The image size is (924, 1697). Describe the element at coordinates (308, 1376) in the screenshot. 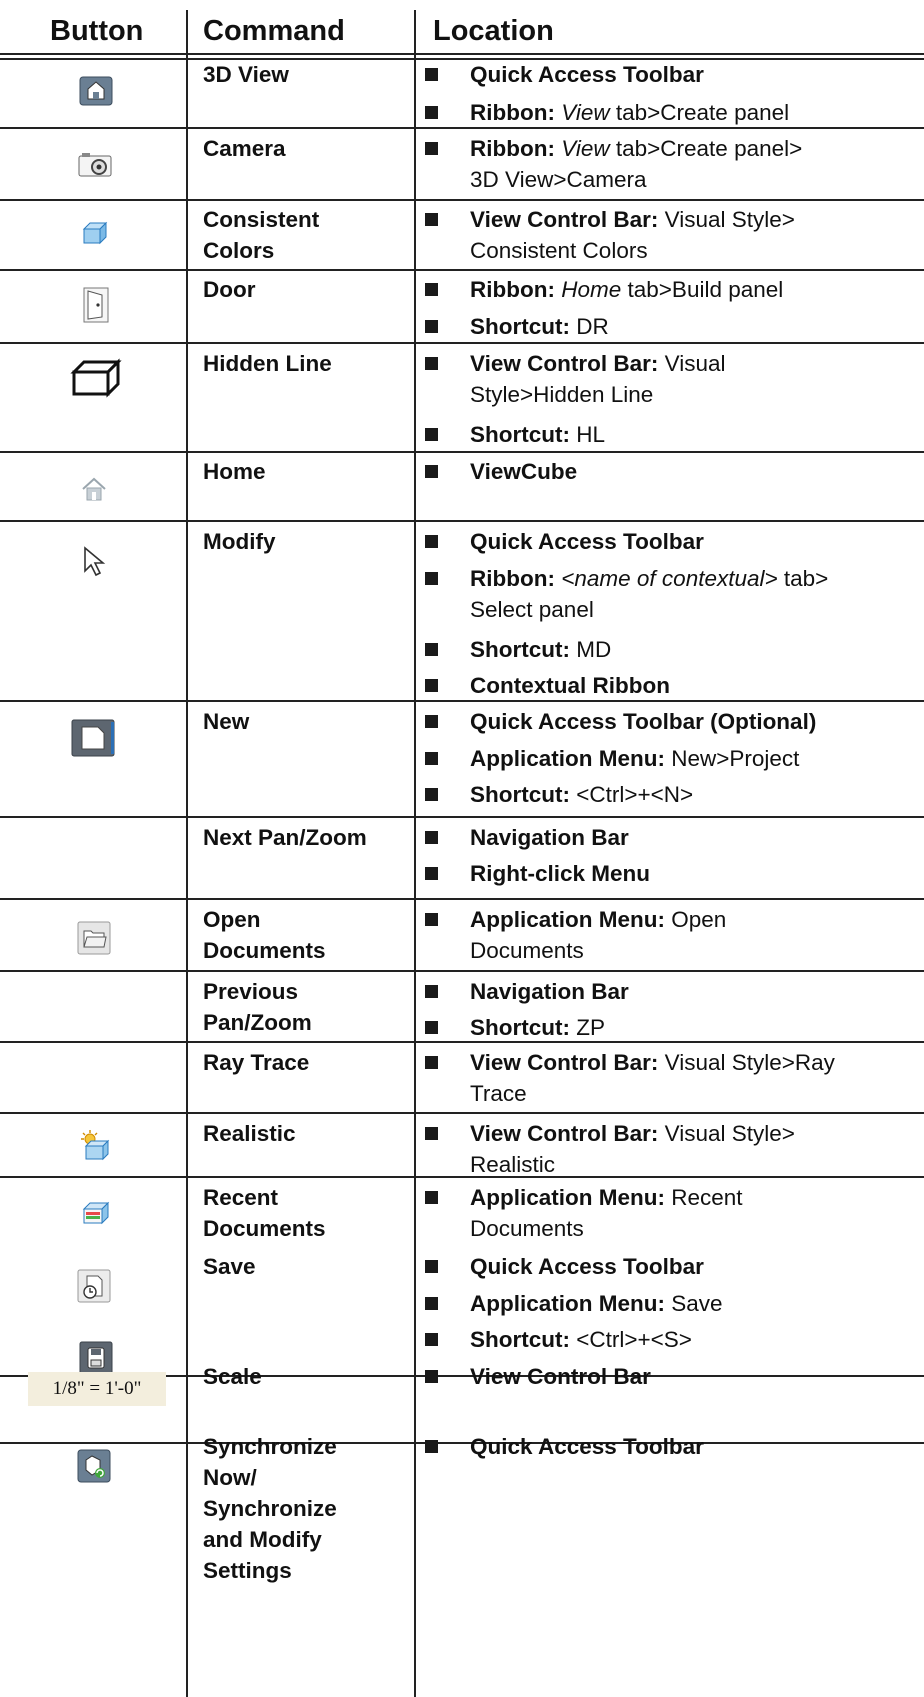

I see `command-name: Scale` at that location.